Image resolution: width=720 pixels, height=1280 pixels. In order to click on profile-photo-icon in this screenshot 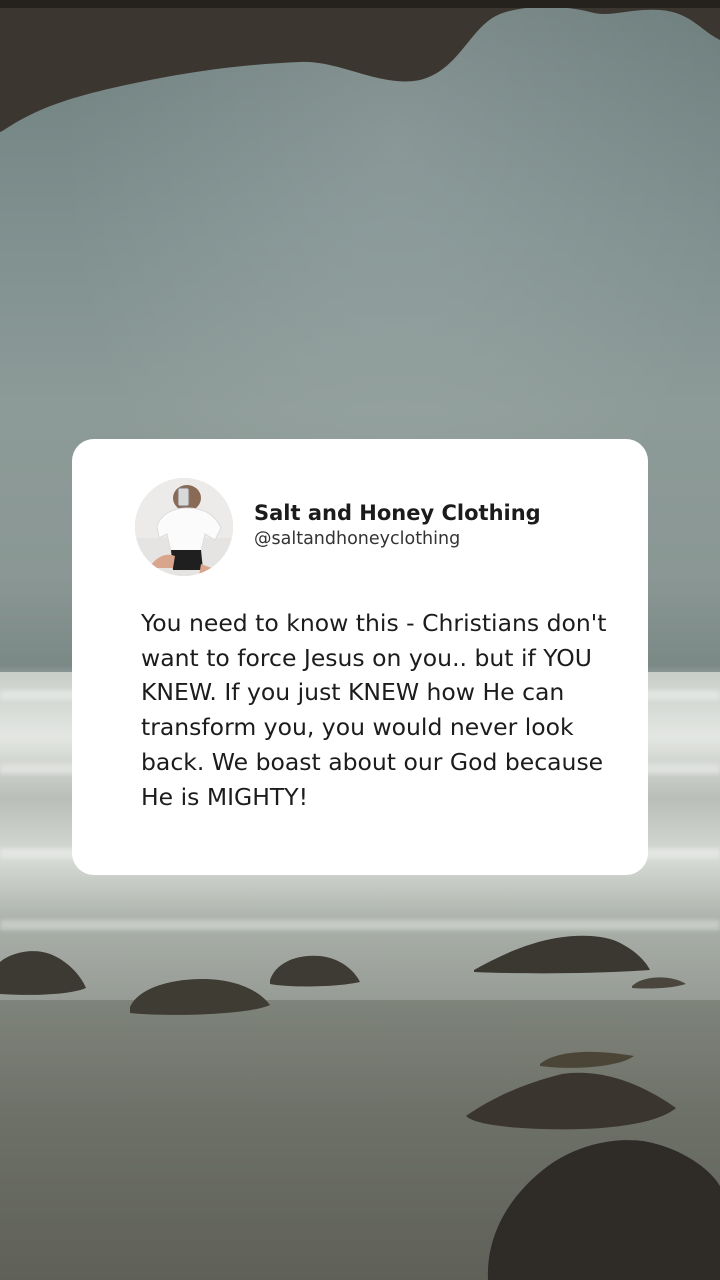, I will do `click(184, 527)`.